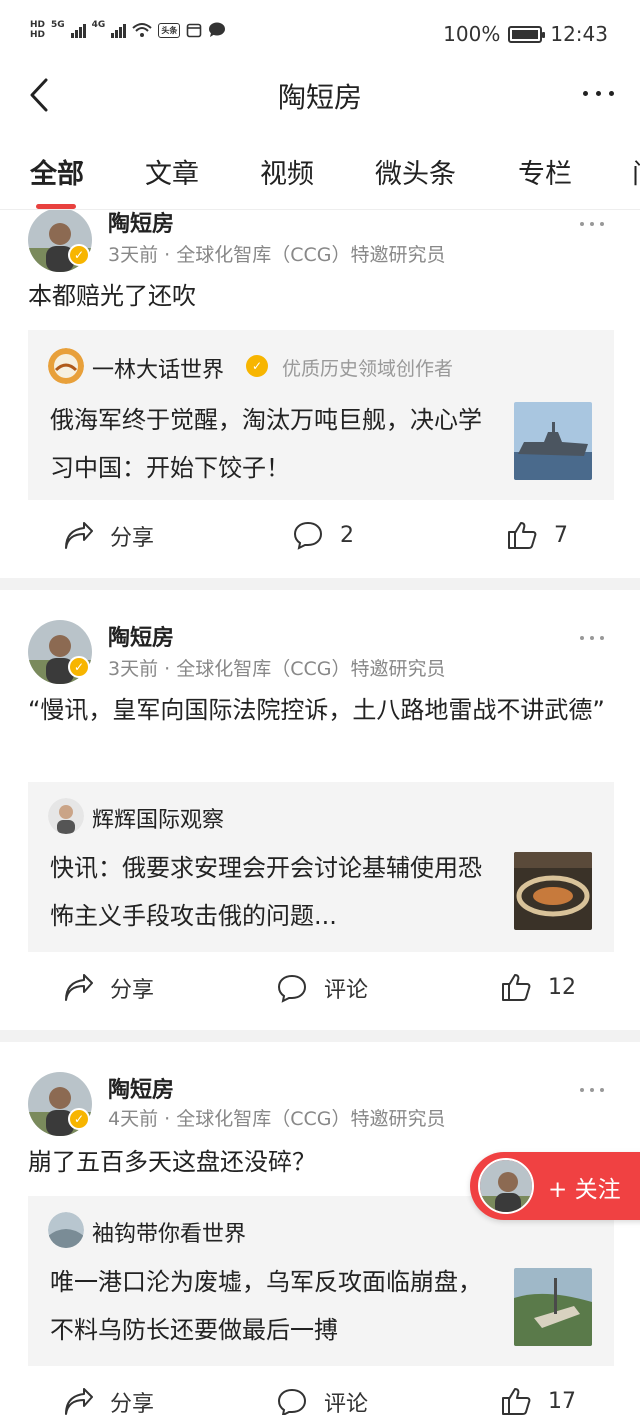  What do you see at coordinates (217, 29) in the screenshot?
I see `chat-bubble-icon` at bounding box center [217, 29].